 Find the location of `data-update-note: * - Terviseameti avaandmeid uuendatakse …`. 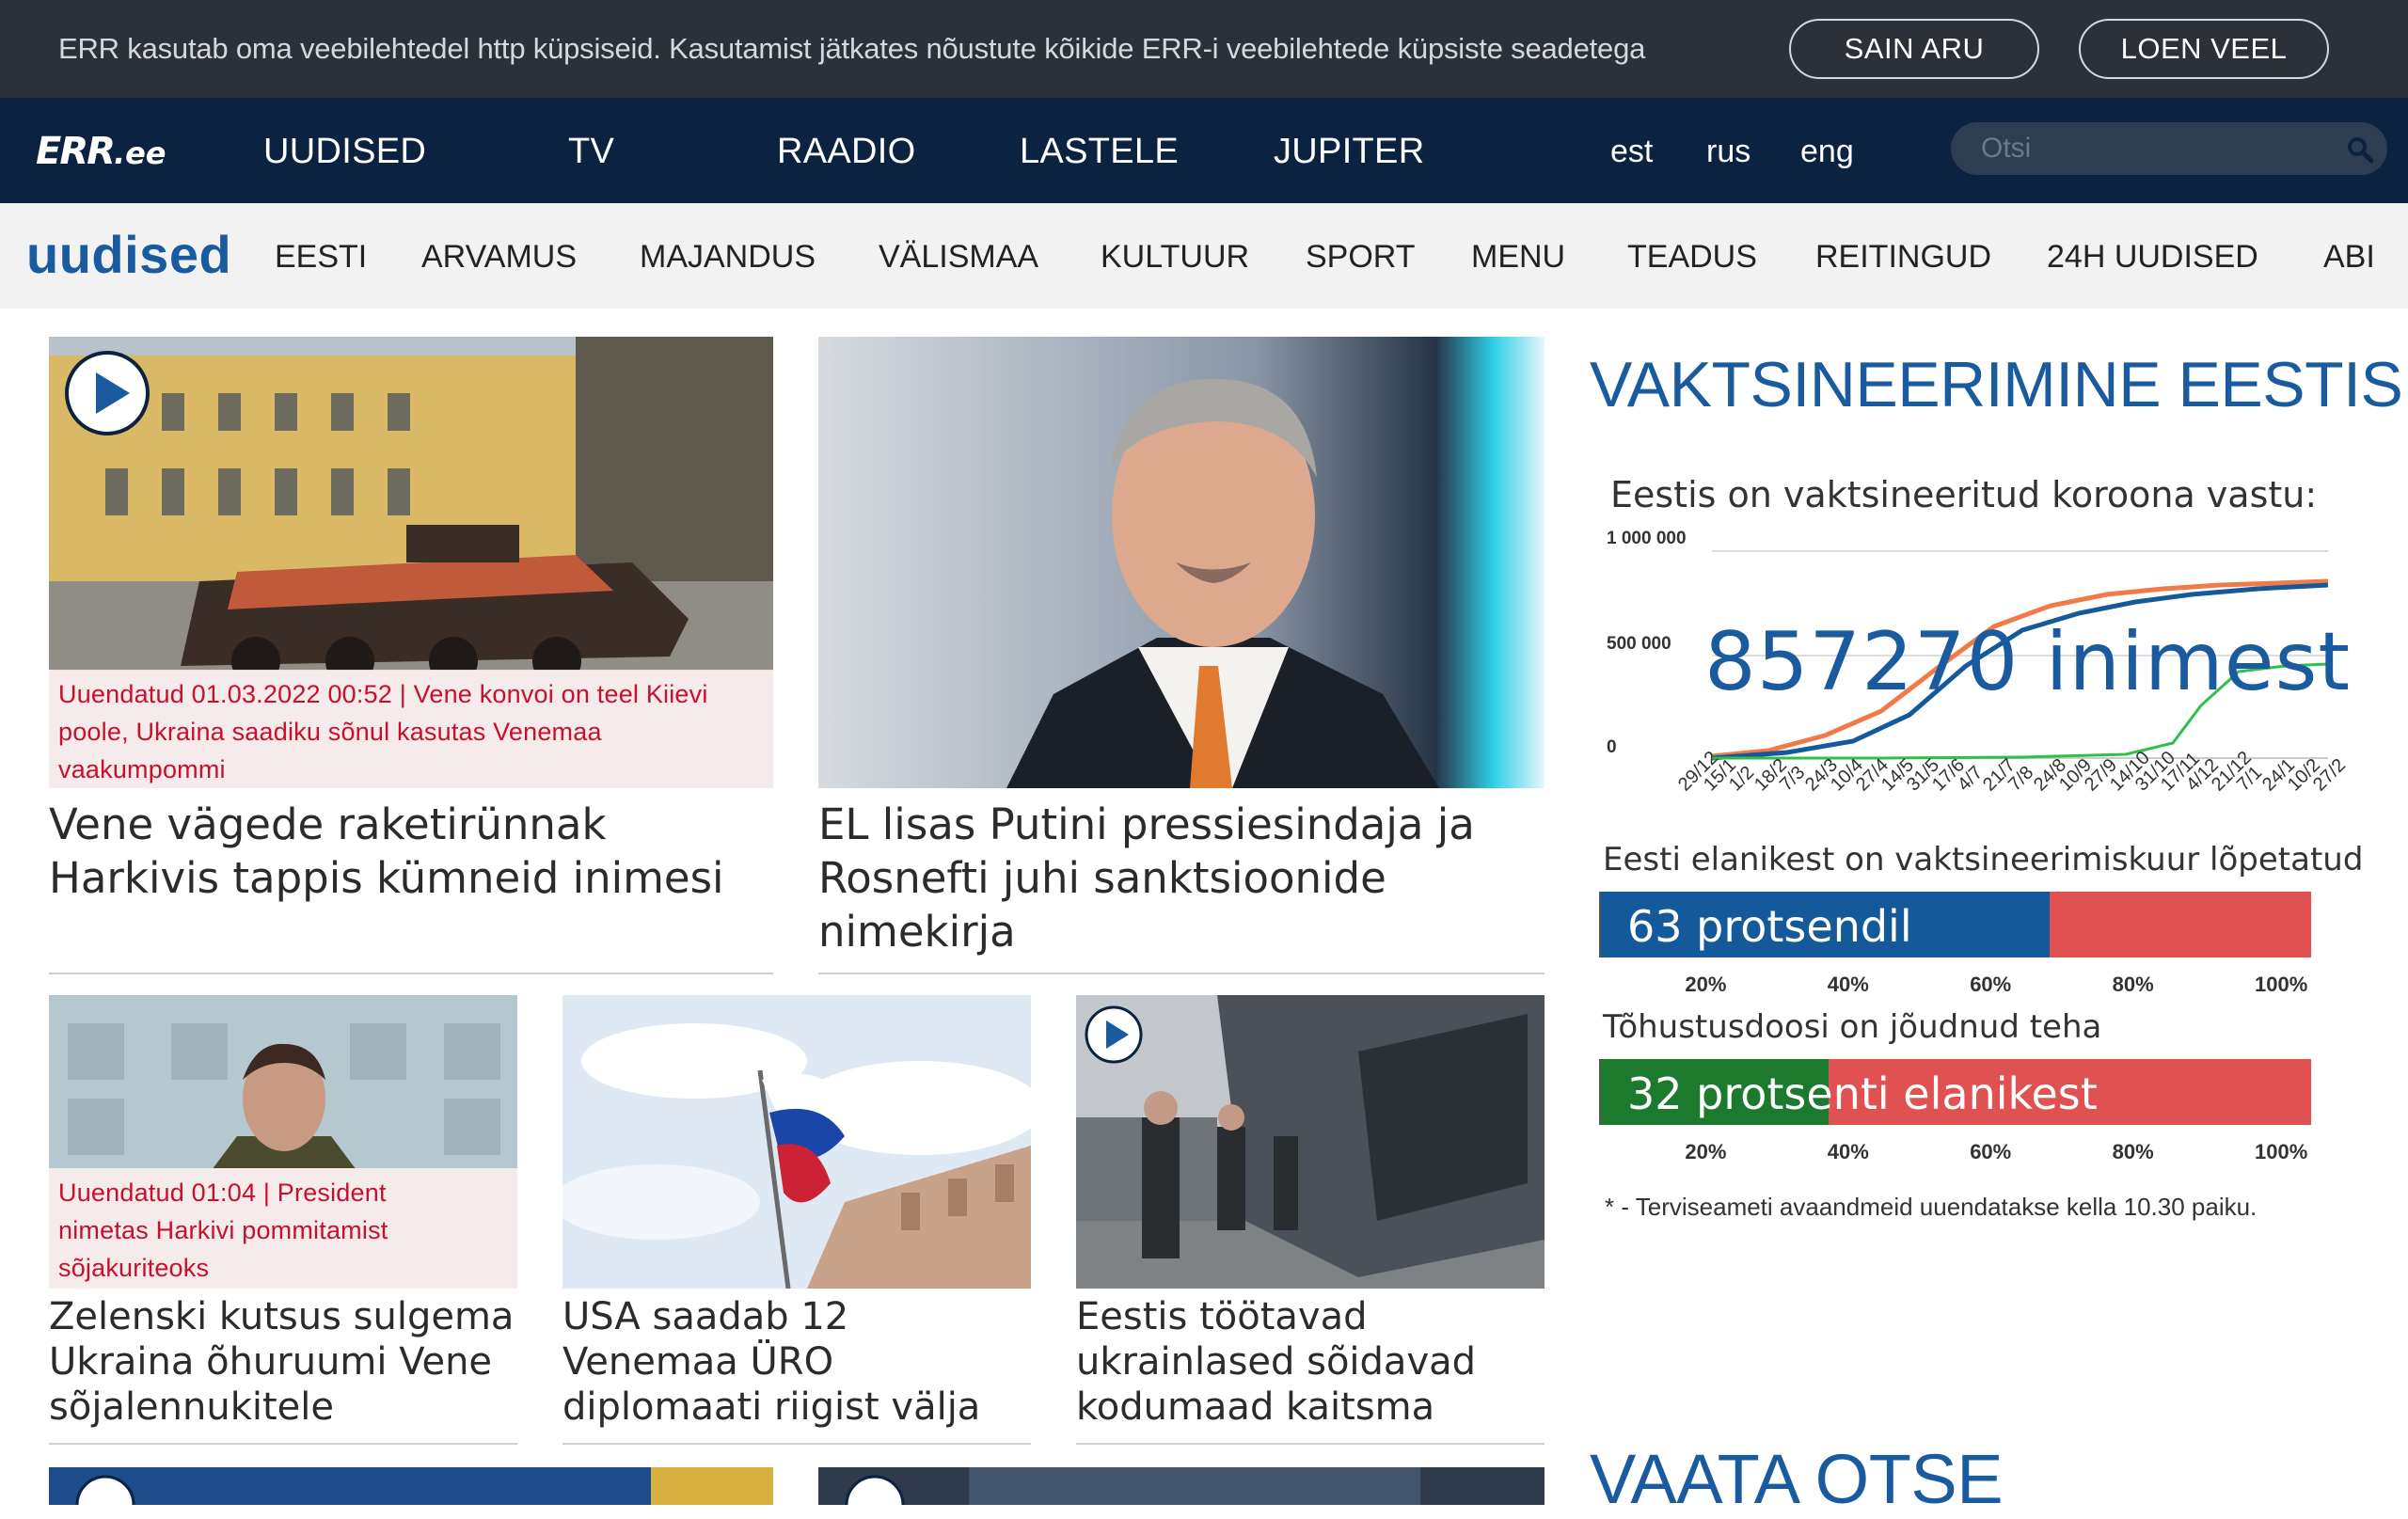

data-update-note: * - Terviseameti avaandmeid uuendatakse … is located at coordinates (1932, 1207).